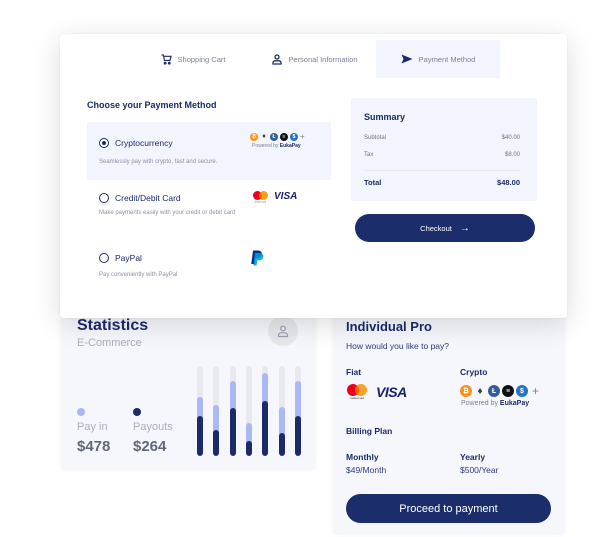  What do you see at coordinates (148, 198) in the screenshot?
I see `card-option-label: Credit/Debit Card` at bounding box center [148, 198].